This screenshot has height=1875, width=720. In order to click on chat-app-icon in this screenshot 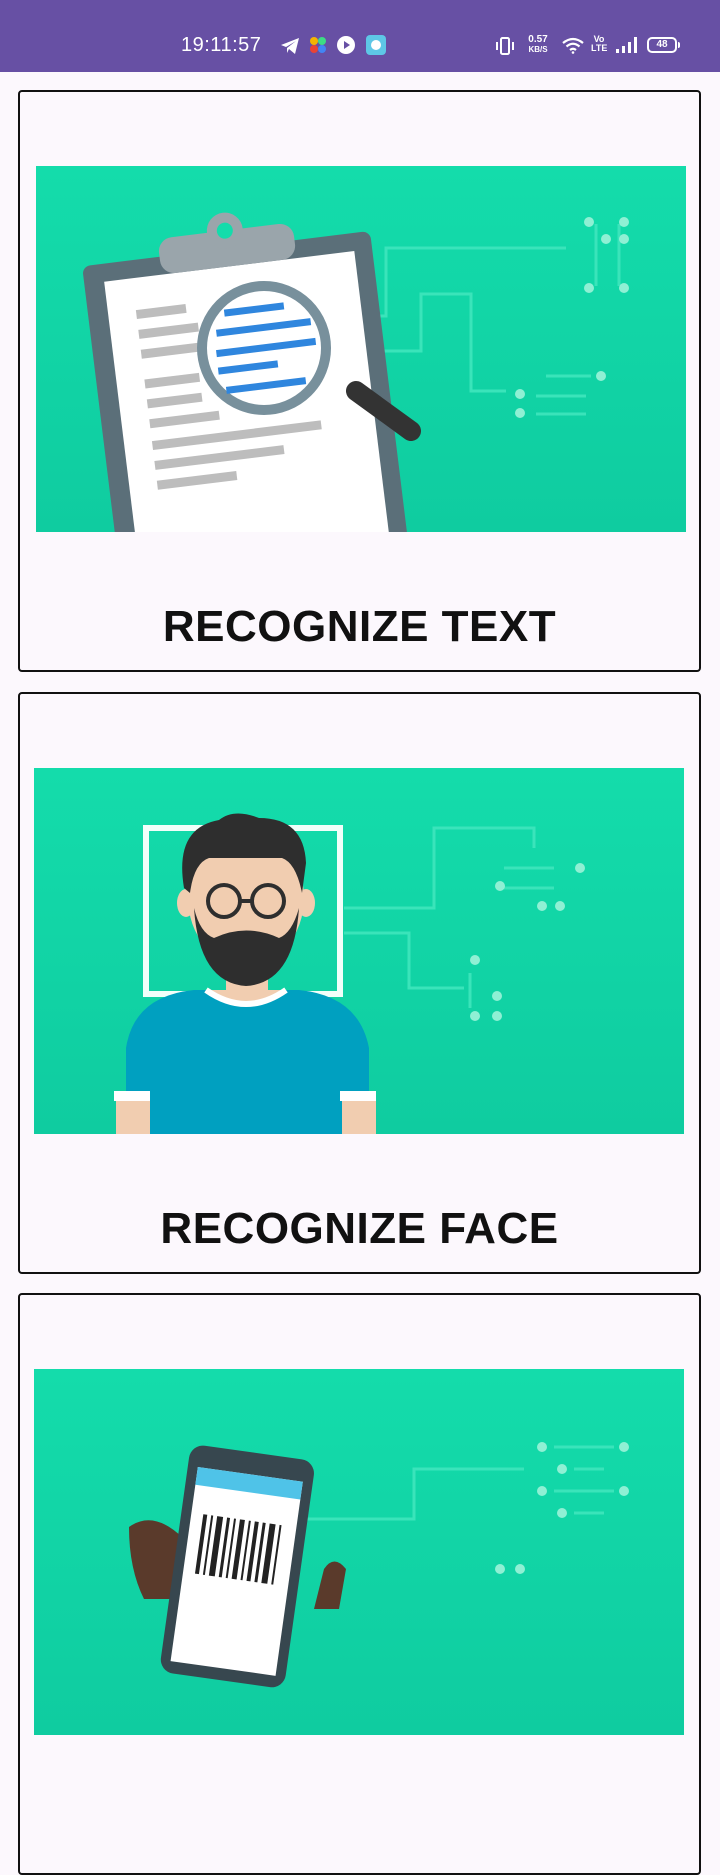, I will do `click(376, 45)`.